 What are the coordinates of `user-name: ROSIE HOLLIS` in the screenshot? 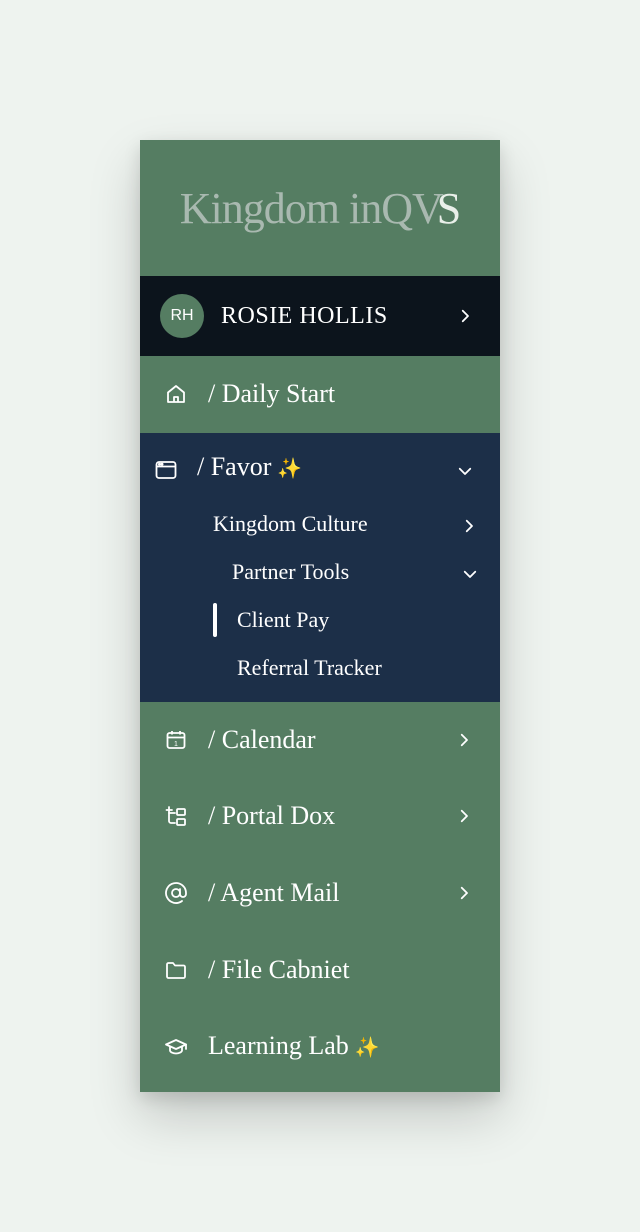 It's located at (304, 315).